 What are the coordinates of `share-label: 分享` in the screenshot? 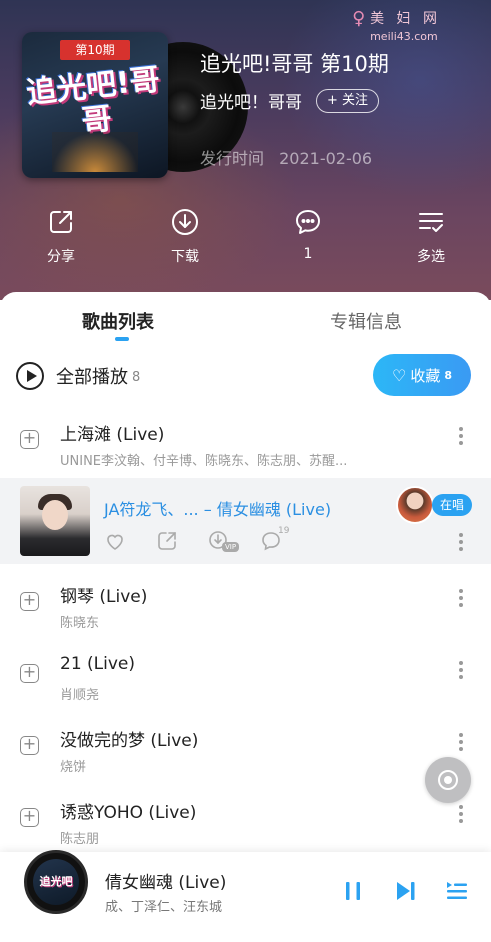 It's located at (61, 257).